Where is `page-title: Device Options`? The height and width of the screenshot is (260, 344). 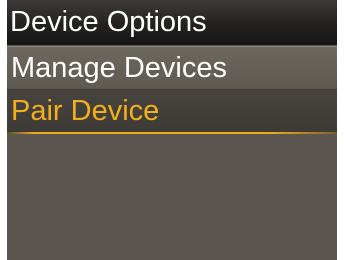
page-title: Device Options is located at coordinates (108, 22).